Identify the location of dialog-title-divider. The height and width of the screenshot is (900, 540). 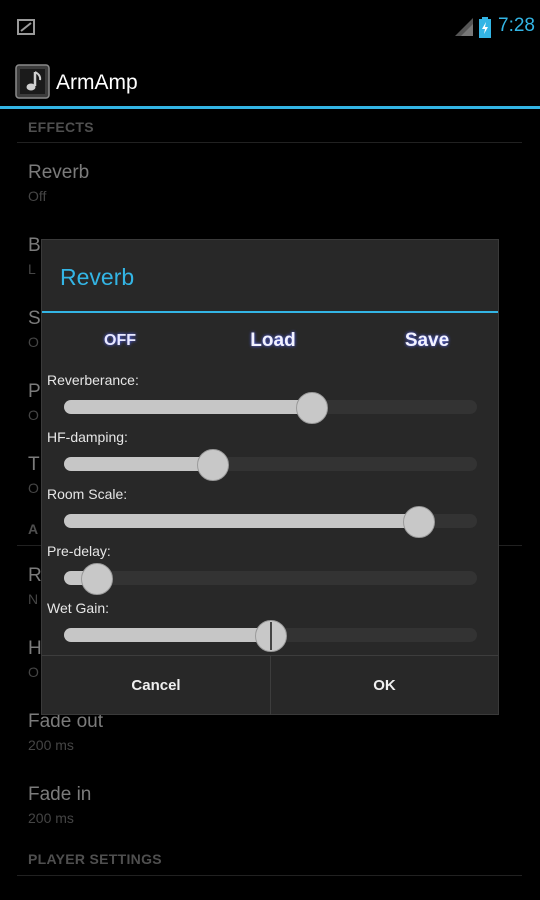
(270, 312).